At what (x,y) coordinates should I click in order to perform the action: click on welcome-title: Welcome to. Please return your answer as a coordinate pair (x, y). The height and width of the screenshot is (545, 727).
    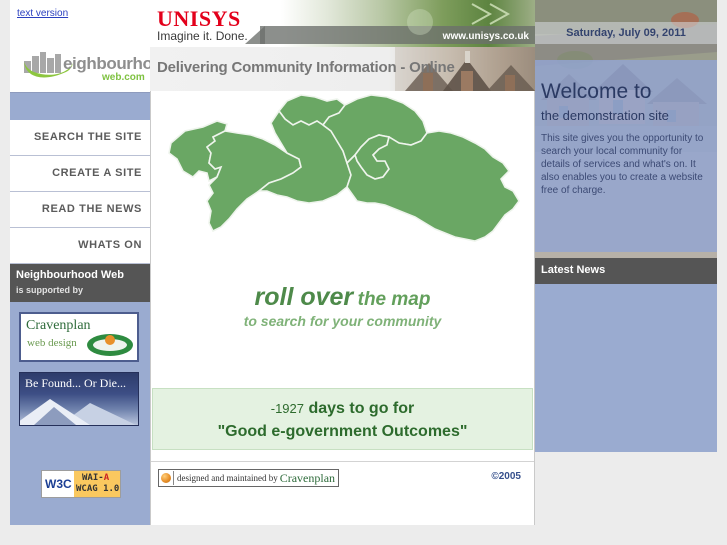
    Looking at the image, I should click on (596, 91).